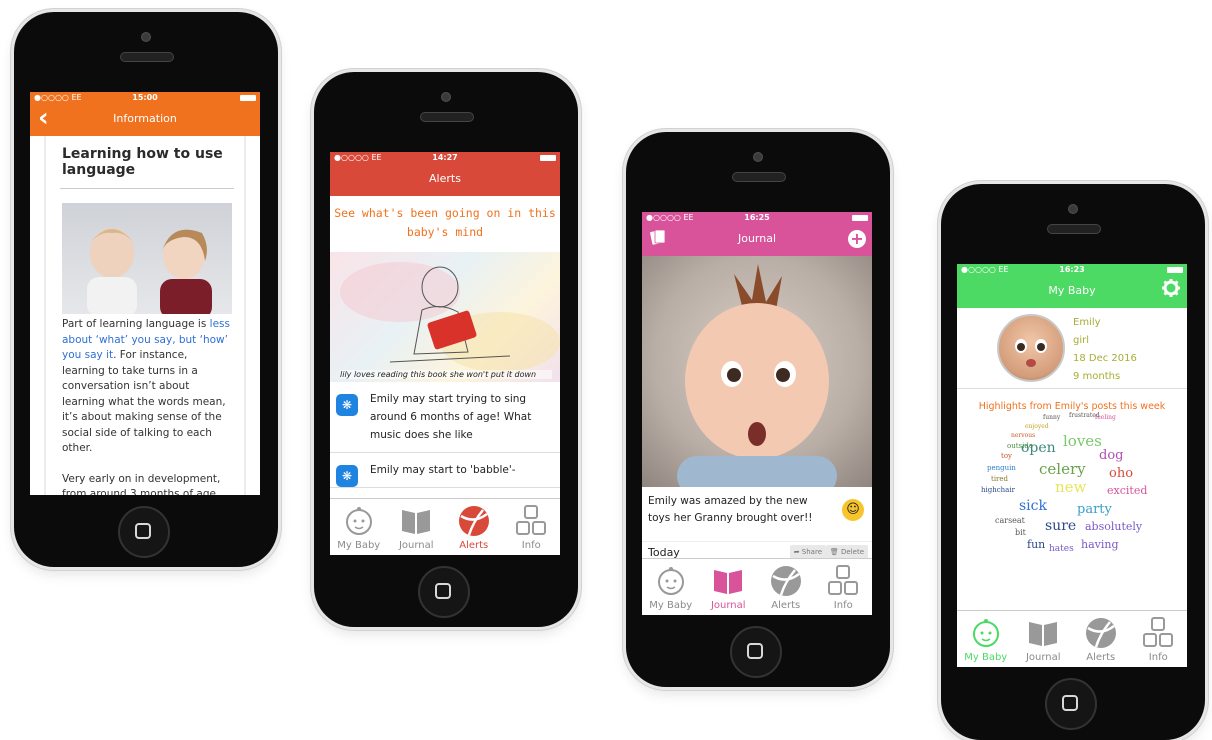 The width and height of the screenshot is (1212, 740). I want to click on cloud-word: enjoyed, so click(1037, 426).